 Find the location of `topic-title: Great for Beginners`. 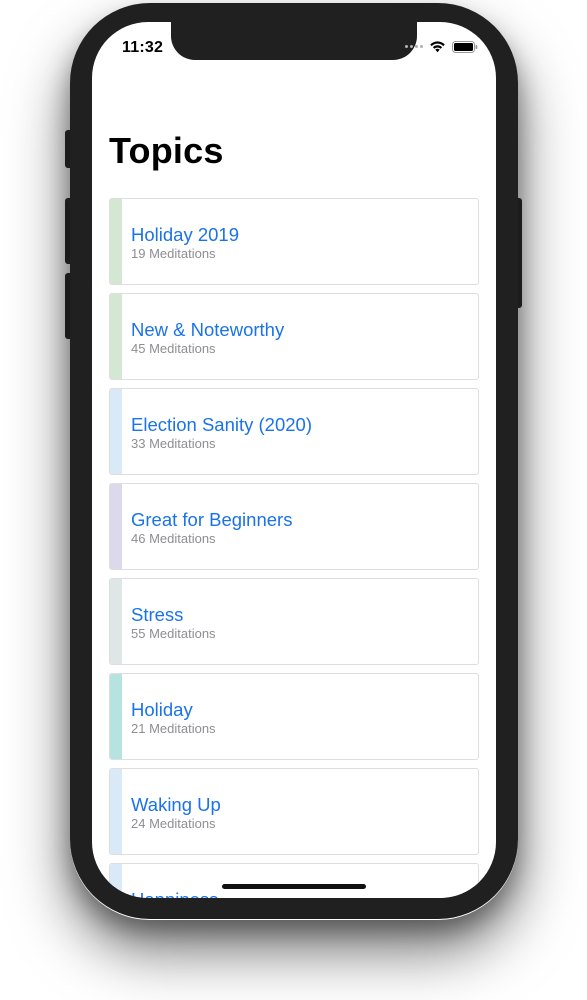

topic-title: Great for Beginners is located at coordinates (212, 519).